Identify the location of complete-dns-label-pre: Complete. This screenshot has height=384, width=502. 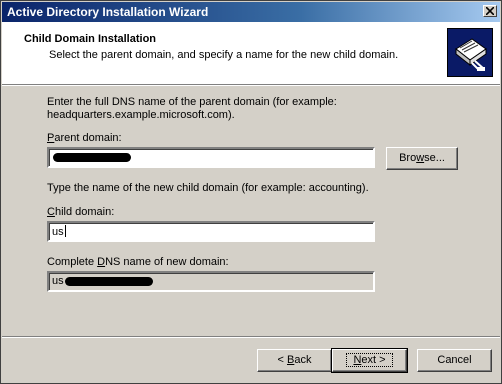
(72, 262).